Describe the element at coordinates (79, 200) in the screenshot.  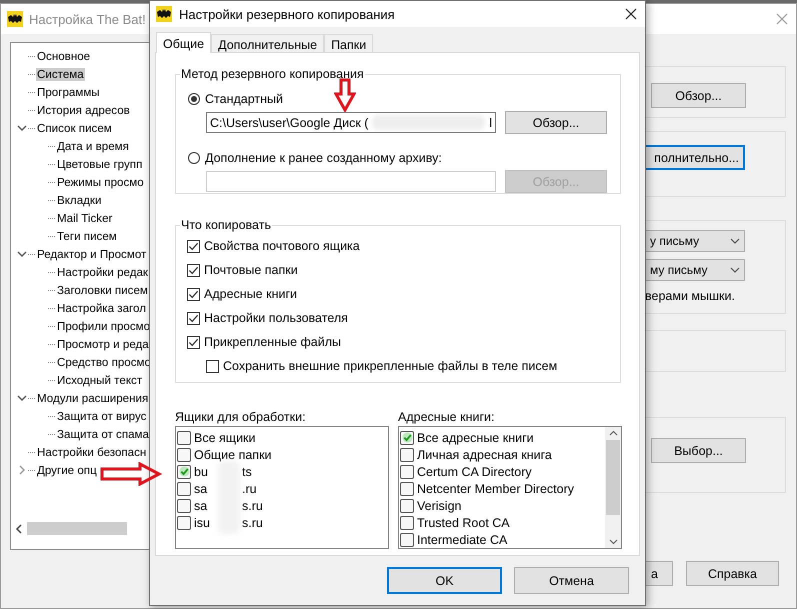
I see `tree-item: Вкладки` at that location.